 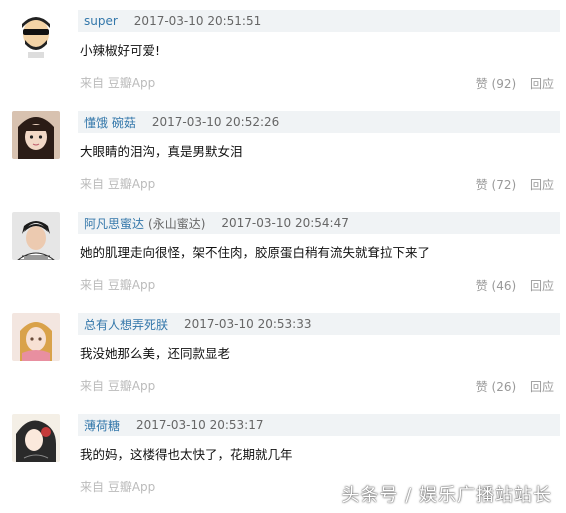 What do you see at coordinates (285, 223) in the screenshot?
I see `timestamp: 2017-03-10 20:54:47` at bounding box center [285, 223].